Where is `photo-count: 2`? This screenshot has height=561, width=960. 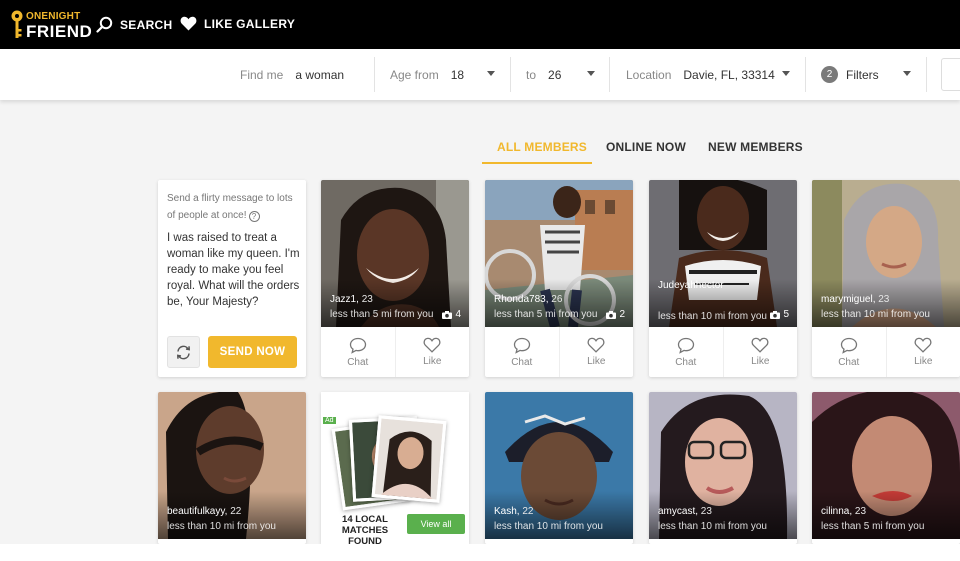
photo-count: 2 is located at coordinates (615, 314).